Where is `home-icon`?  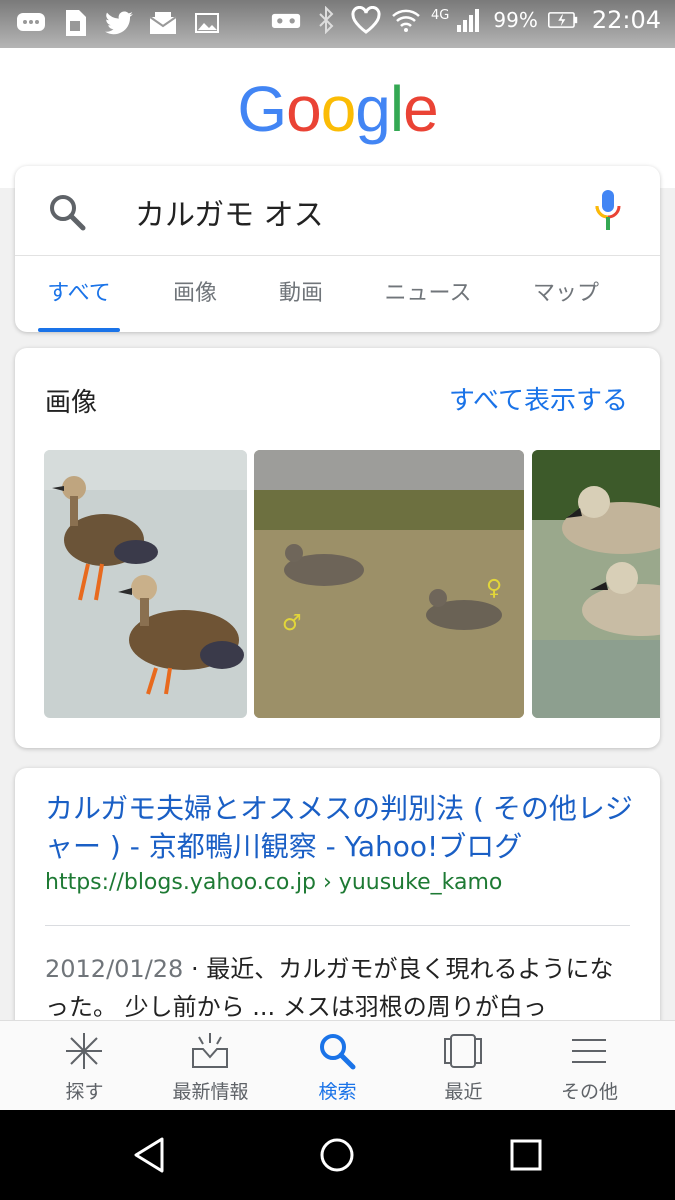 home-icon is located at coordinates (337, 1155).